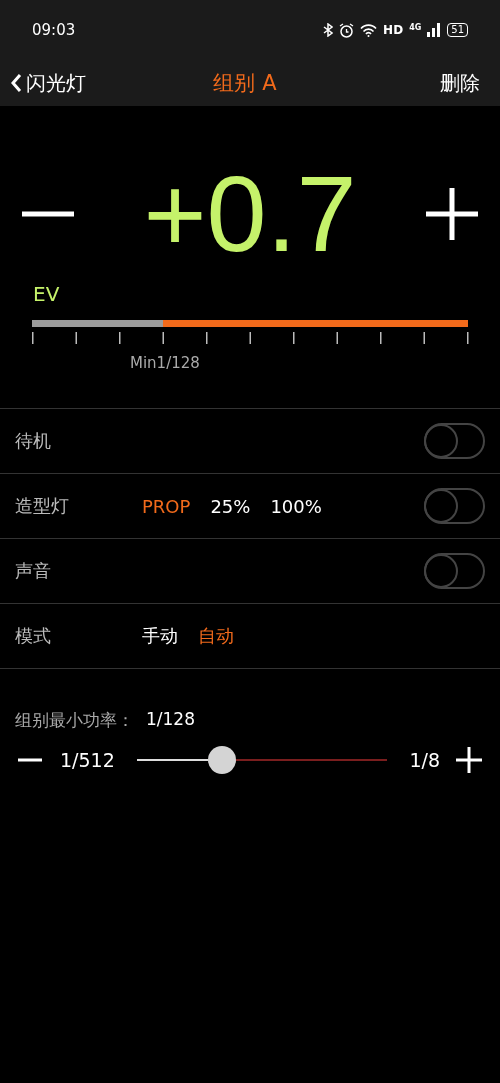 Image resolution: width=500 pixels, height=1083 pixels. I want to click on back-icon, so click(16, 83).